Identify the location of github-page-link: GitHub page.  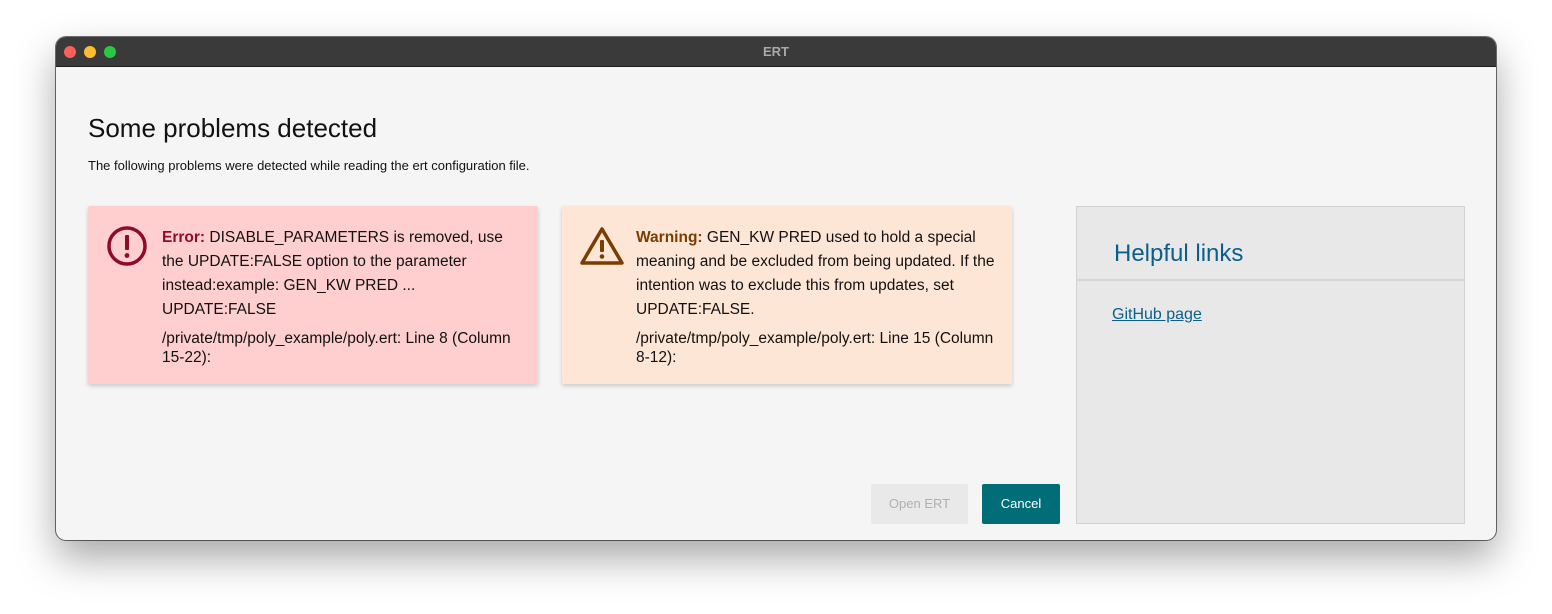
(1157, 315).